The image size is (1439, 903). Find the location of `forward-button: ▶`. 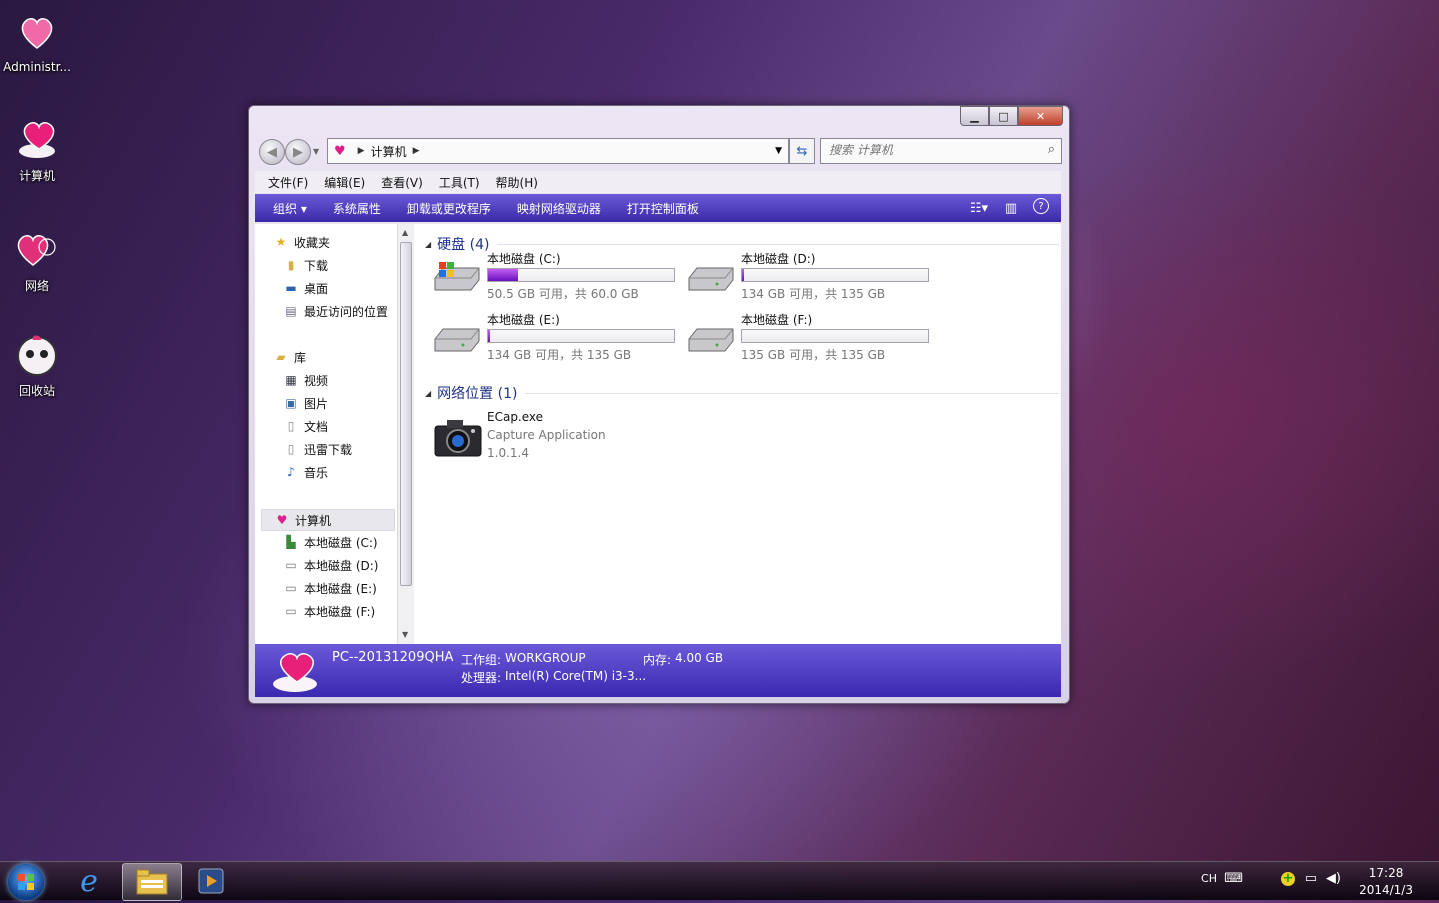

forward-button: ▶ is located at coordinates (298, 152).